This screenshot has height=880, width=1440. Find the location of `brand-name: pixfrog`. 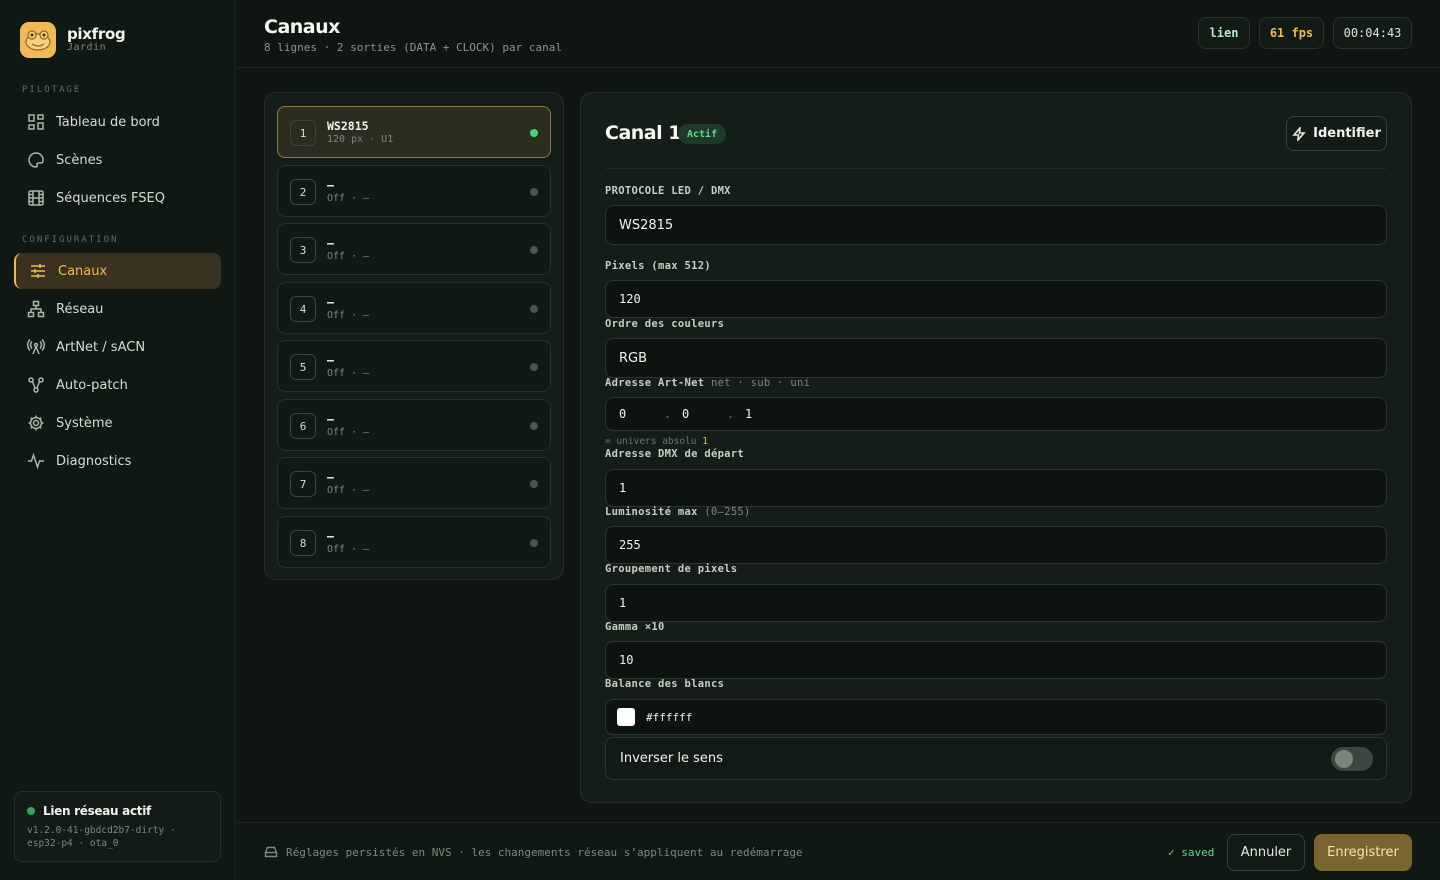

brand-name: pixfrog is located at coordinates (96, 34).